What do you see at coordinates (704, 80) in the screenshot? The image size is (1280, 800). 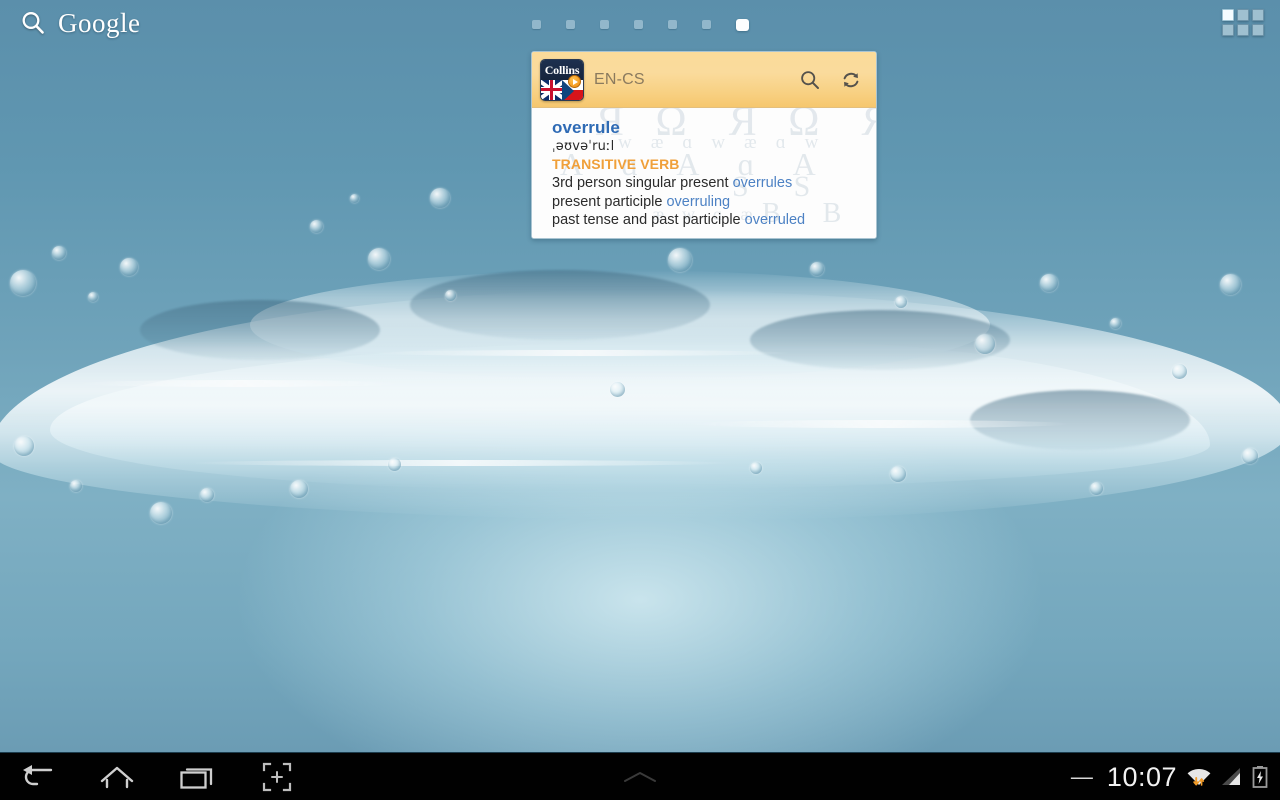 I see `widget-header: Collins EN-CS` at bounding box center [704, 80].